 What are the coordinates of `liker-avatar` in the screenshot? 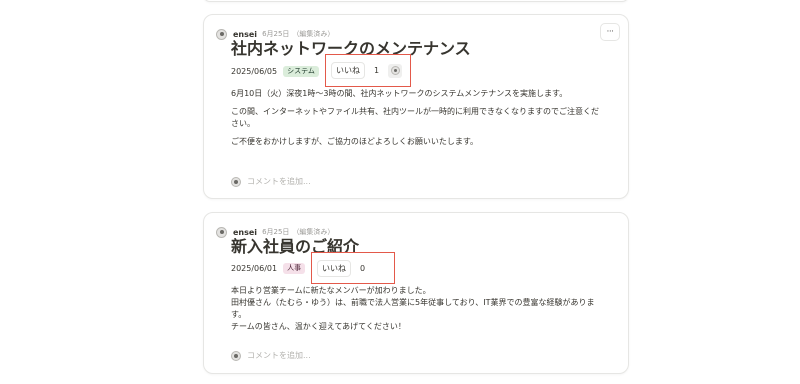 It's located at (395, 70).